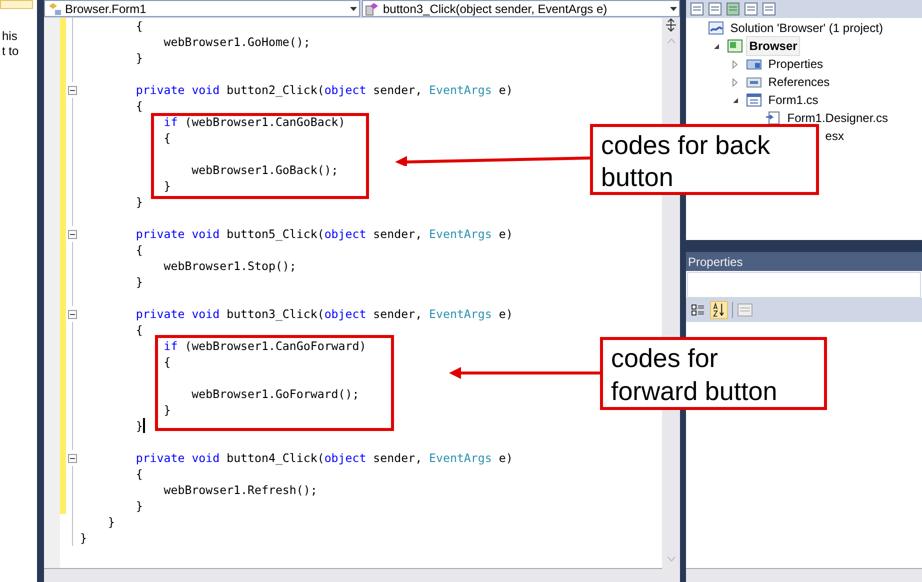 The image size is (922, 582). What do you see at coordinates (671, 25) in the screenshot?
I see `splitter-icon` at bounding box center [671, 25].